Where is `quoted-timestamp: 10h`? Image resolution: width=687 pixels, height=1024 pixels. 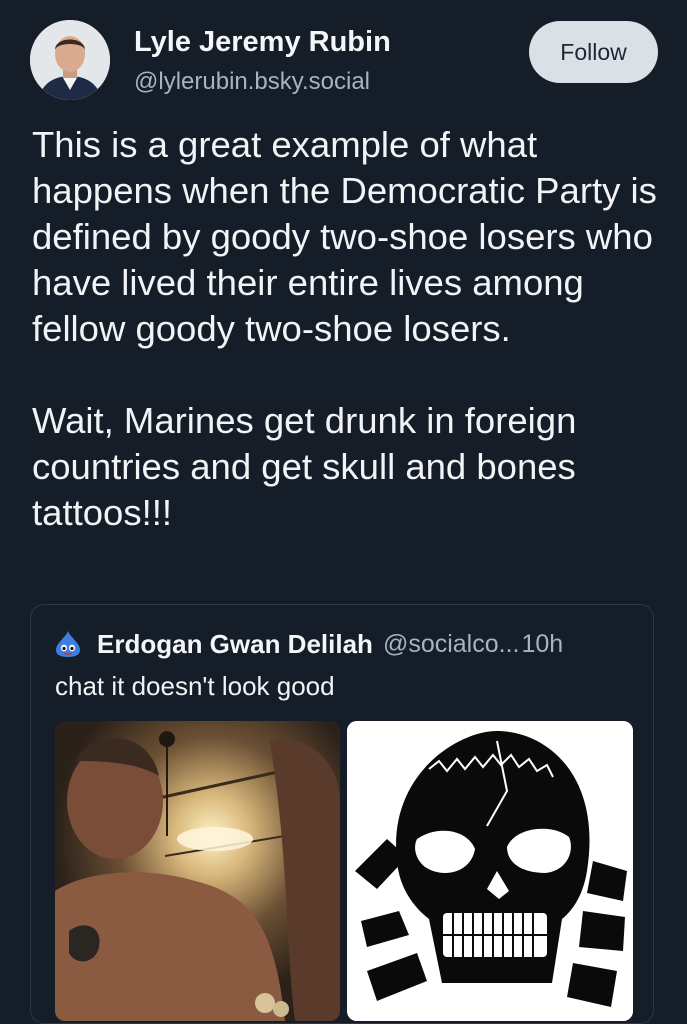 quoted-timestamp: 10h is located at coordinates (542, 644).